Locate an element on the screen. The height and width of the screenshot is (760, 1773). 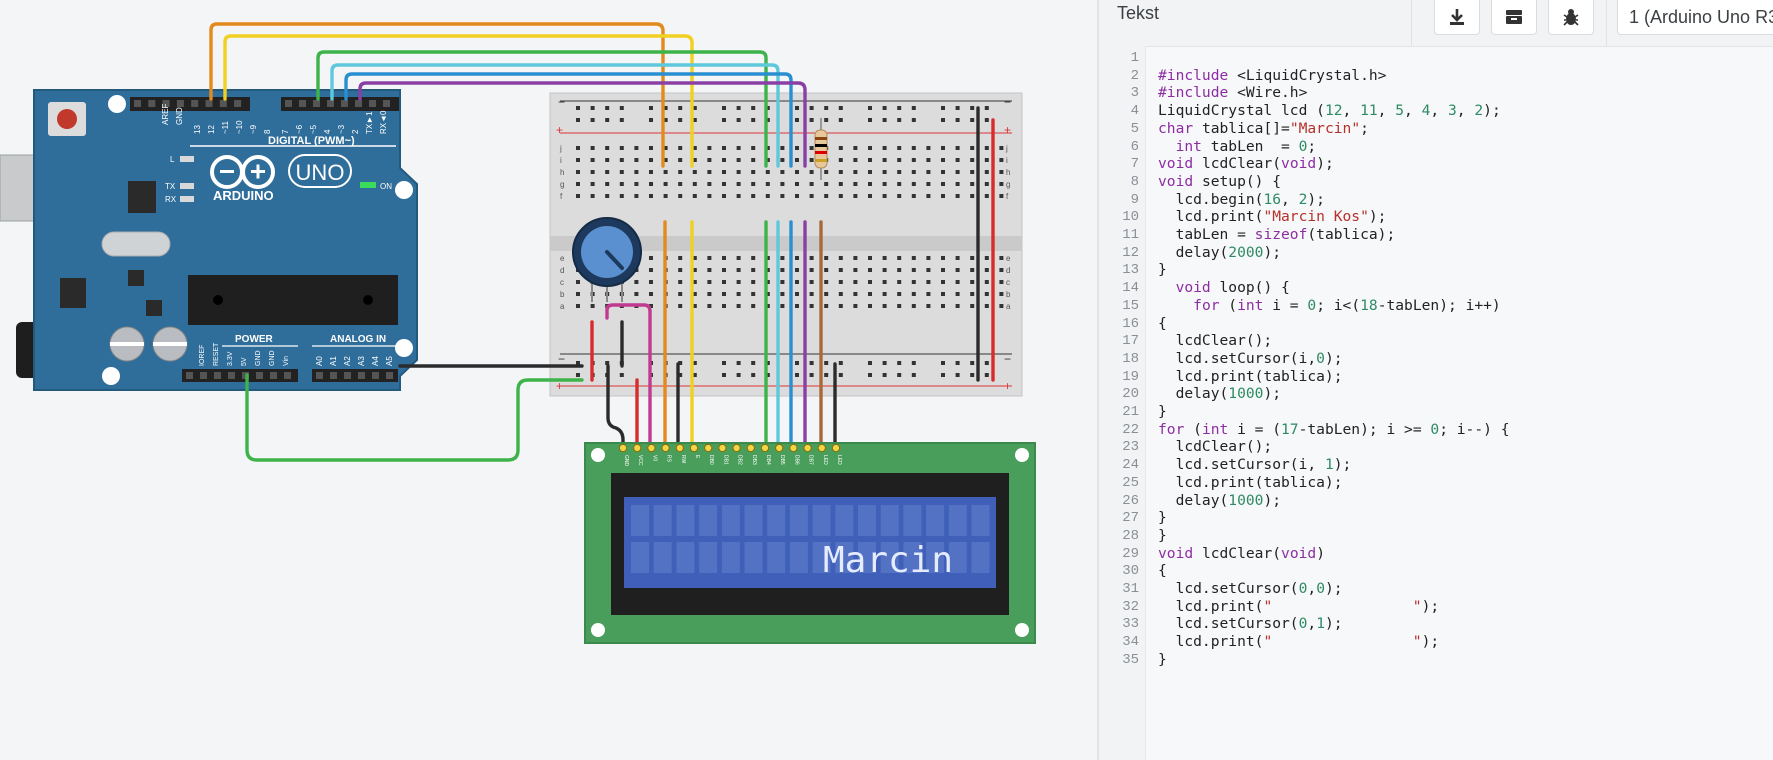
reset-button-cap is located at coordinates (67, 119).